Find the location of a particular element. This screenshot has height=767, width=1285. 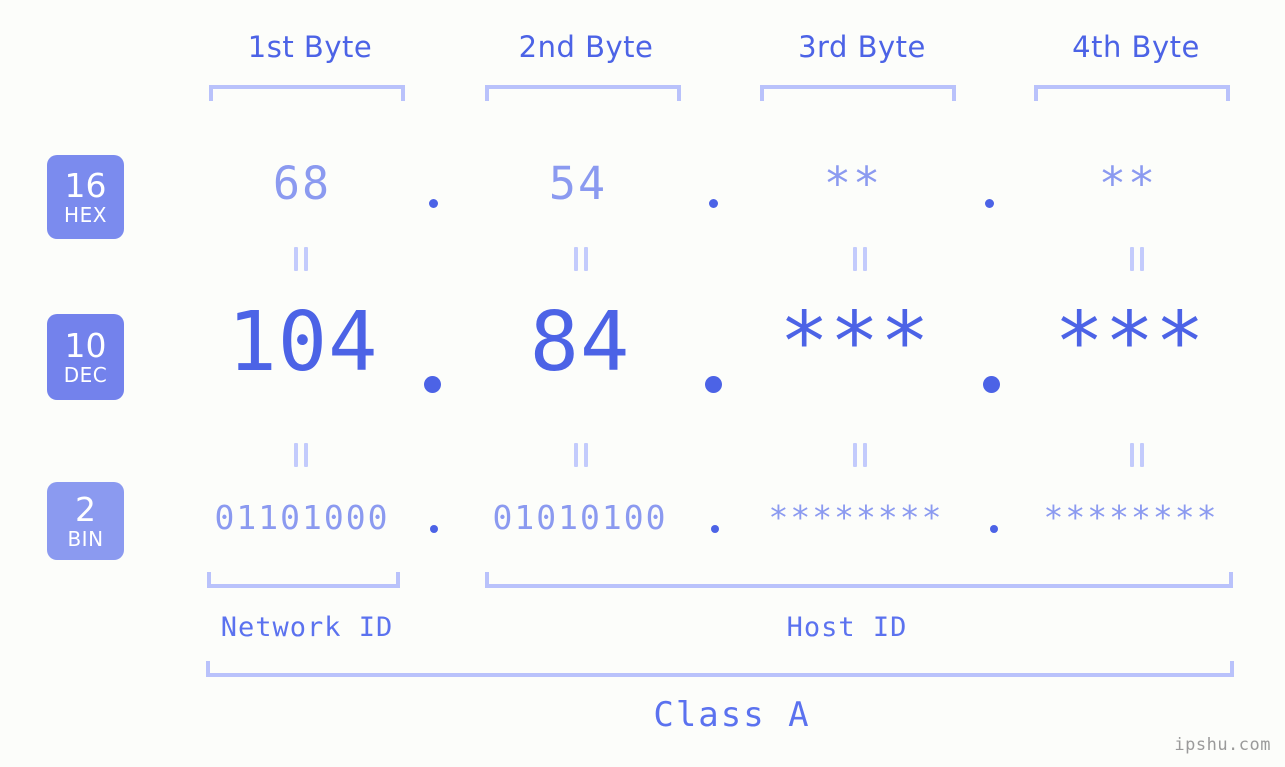

hex-byte-1: 68 is located at coordinates (302, 183).